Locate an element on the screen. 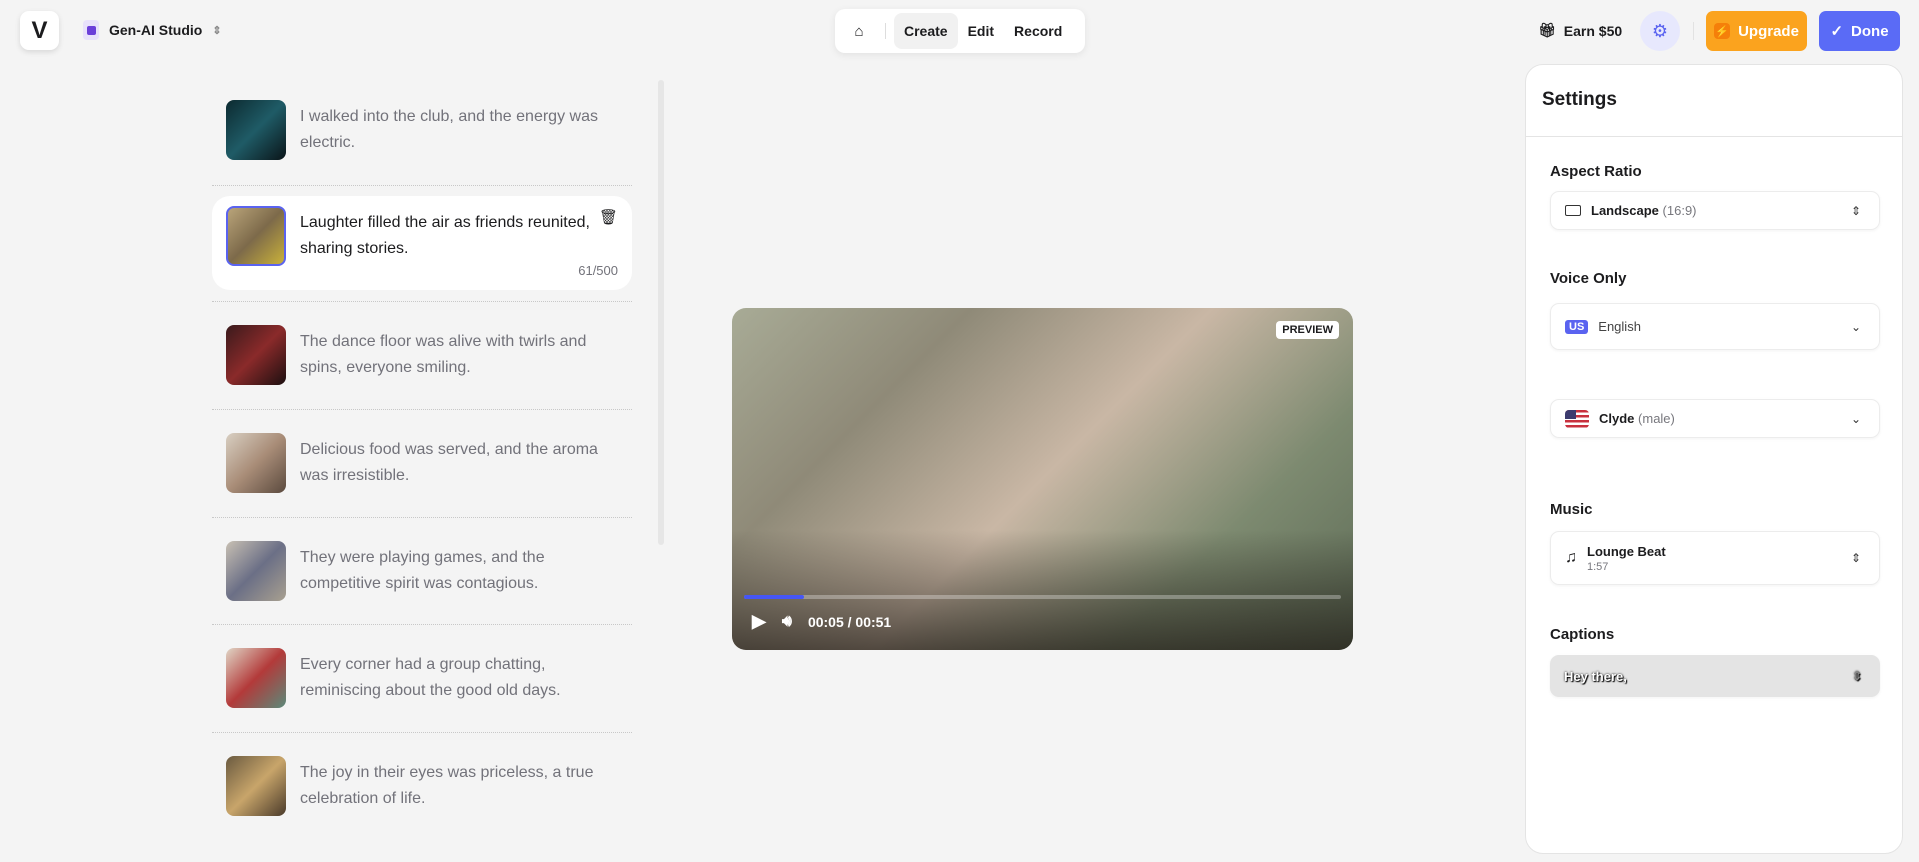 Image resolution: width=1919 pixels, height=862 pixels. upgrade-label: Upgrade is located at coordinates (1768, 31).